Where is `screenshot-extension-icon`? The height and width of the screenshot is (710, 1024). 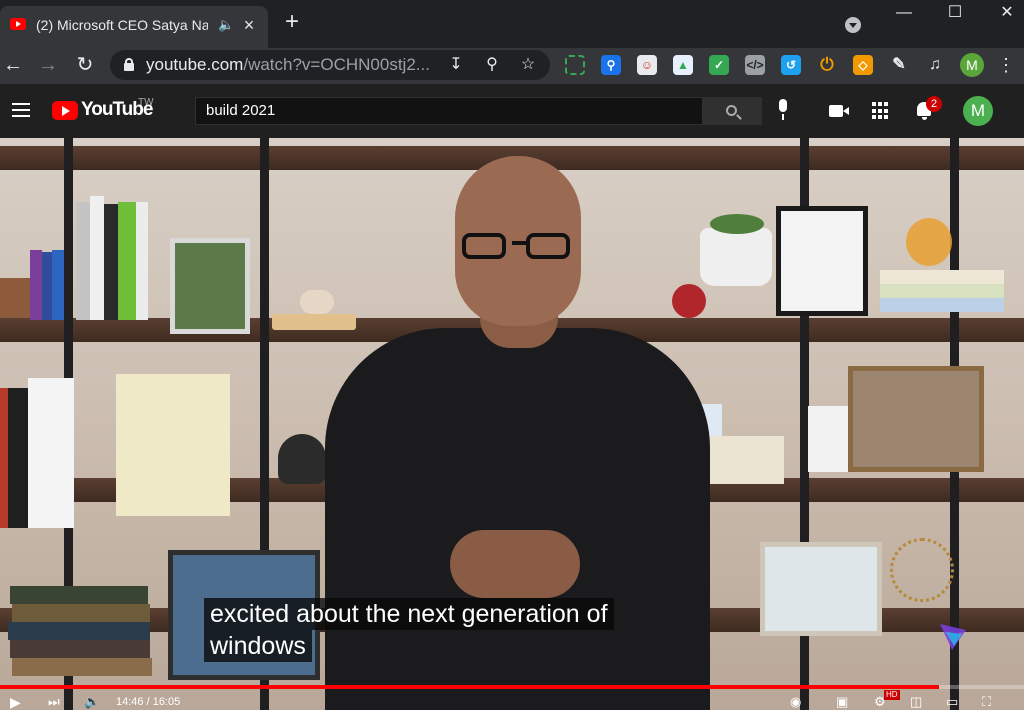 screenshot-extension-icon is located at coordinates (575, 65).